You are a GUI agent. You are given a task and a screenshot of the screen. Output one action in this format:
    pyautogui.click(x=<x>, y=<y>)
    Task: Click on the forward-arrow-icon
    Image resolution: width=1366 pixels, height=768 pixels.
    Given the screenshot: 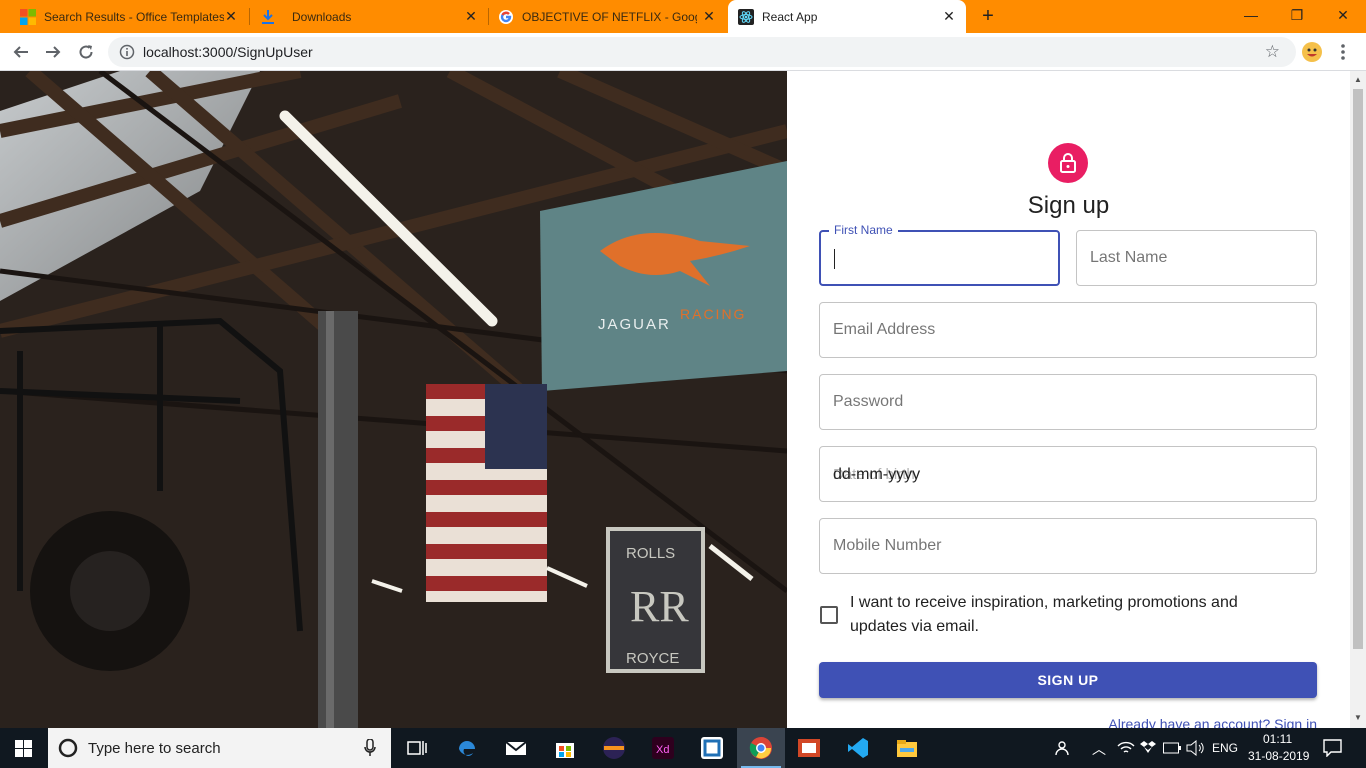 What is the action you would take?
    pyautogui.click(x=53, y=52)
    